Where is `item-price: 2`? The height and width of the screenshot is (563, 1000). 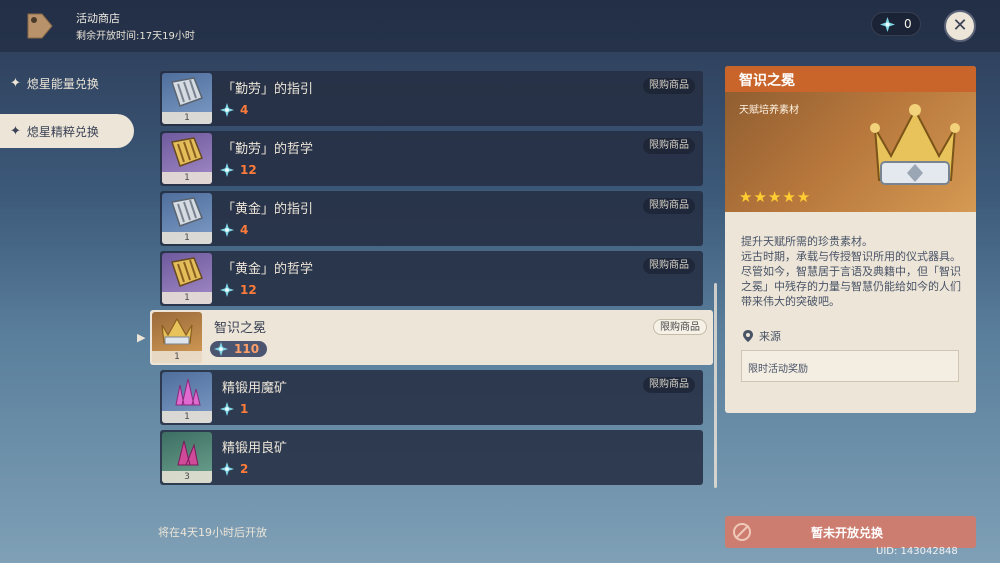 item-price: 2 is located at coordinates (234, 469).